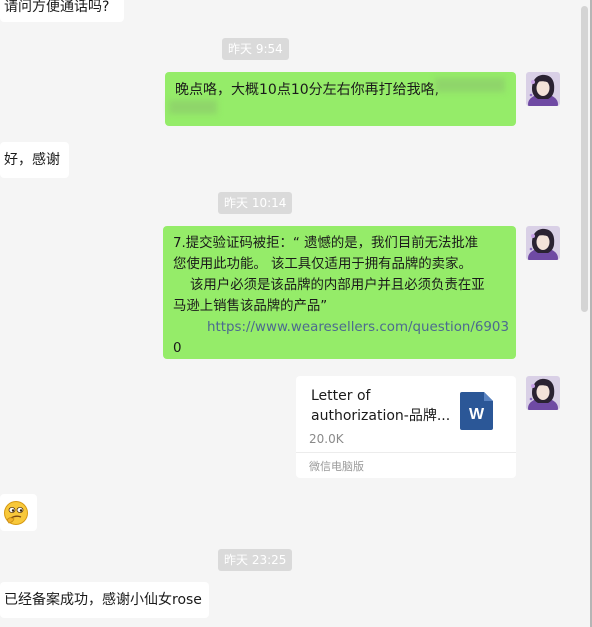 Image resolution: width=592 pixels, height=627 pixels. I want to click on file-source-label: 微信电脑版, so click(336, 466).